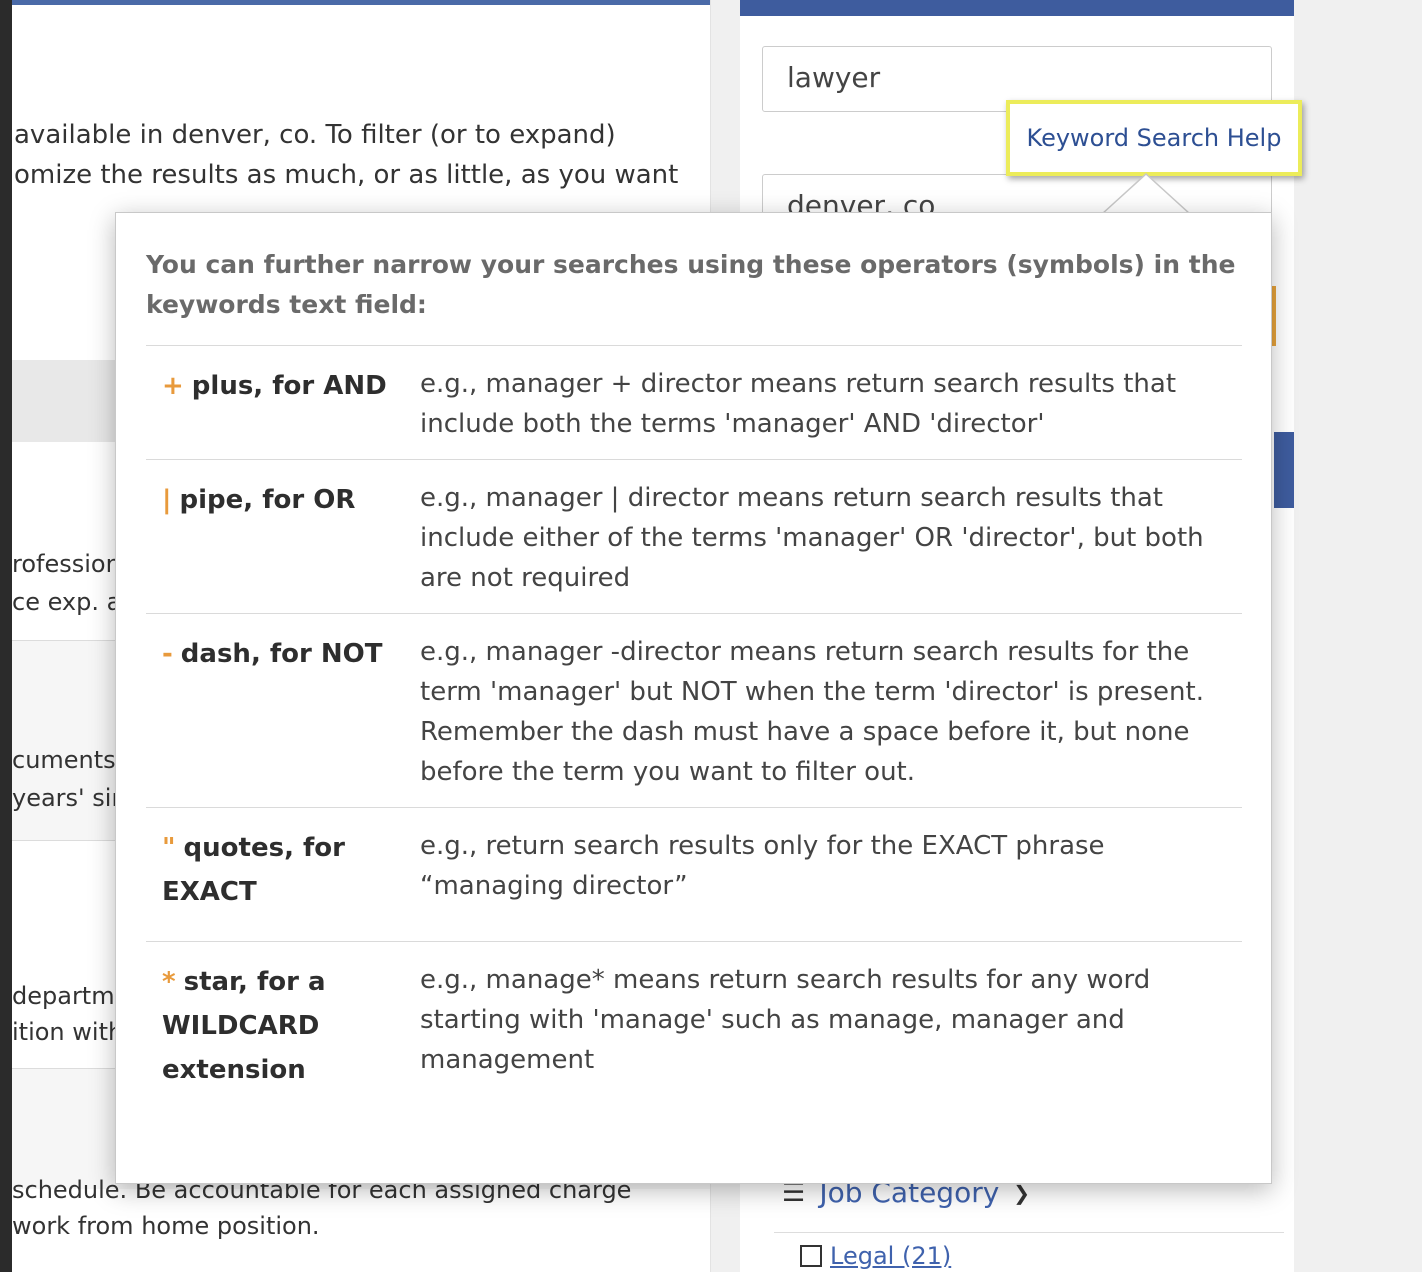  What do you see at coordinates (890, 1256) in the screenshot?
I see `legal-filter-label: Legal (21)` at bounding box center [890, 1256].